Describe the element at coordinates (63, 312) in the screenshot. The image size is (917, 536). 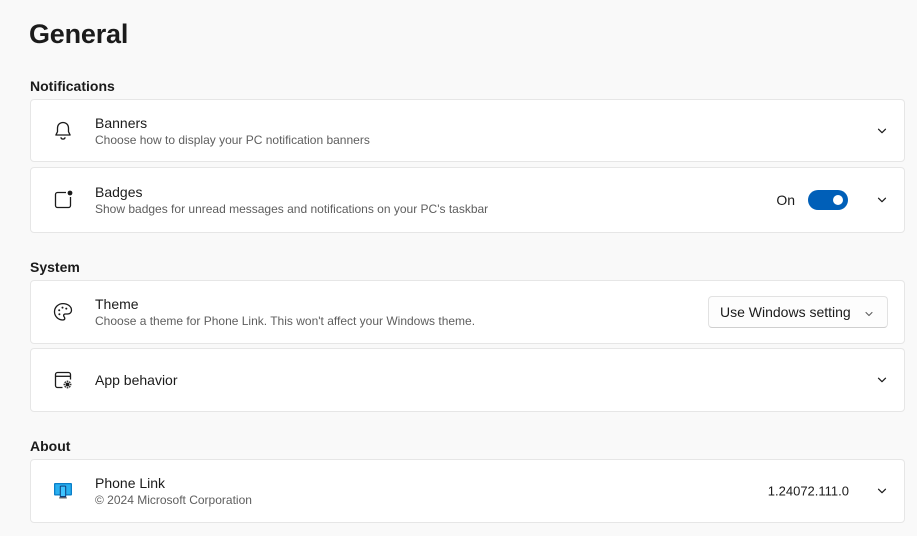
I see `palette-icon` at that location.